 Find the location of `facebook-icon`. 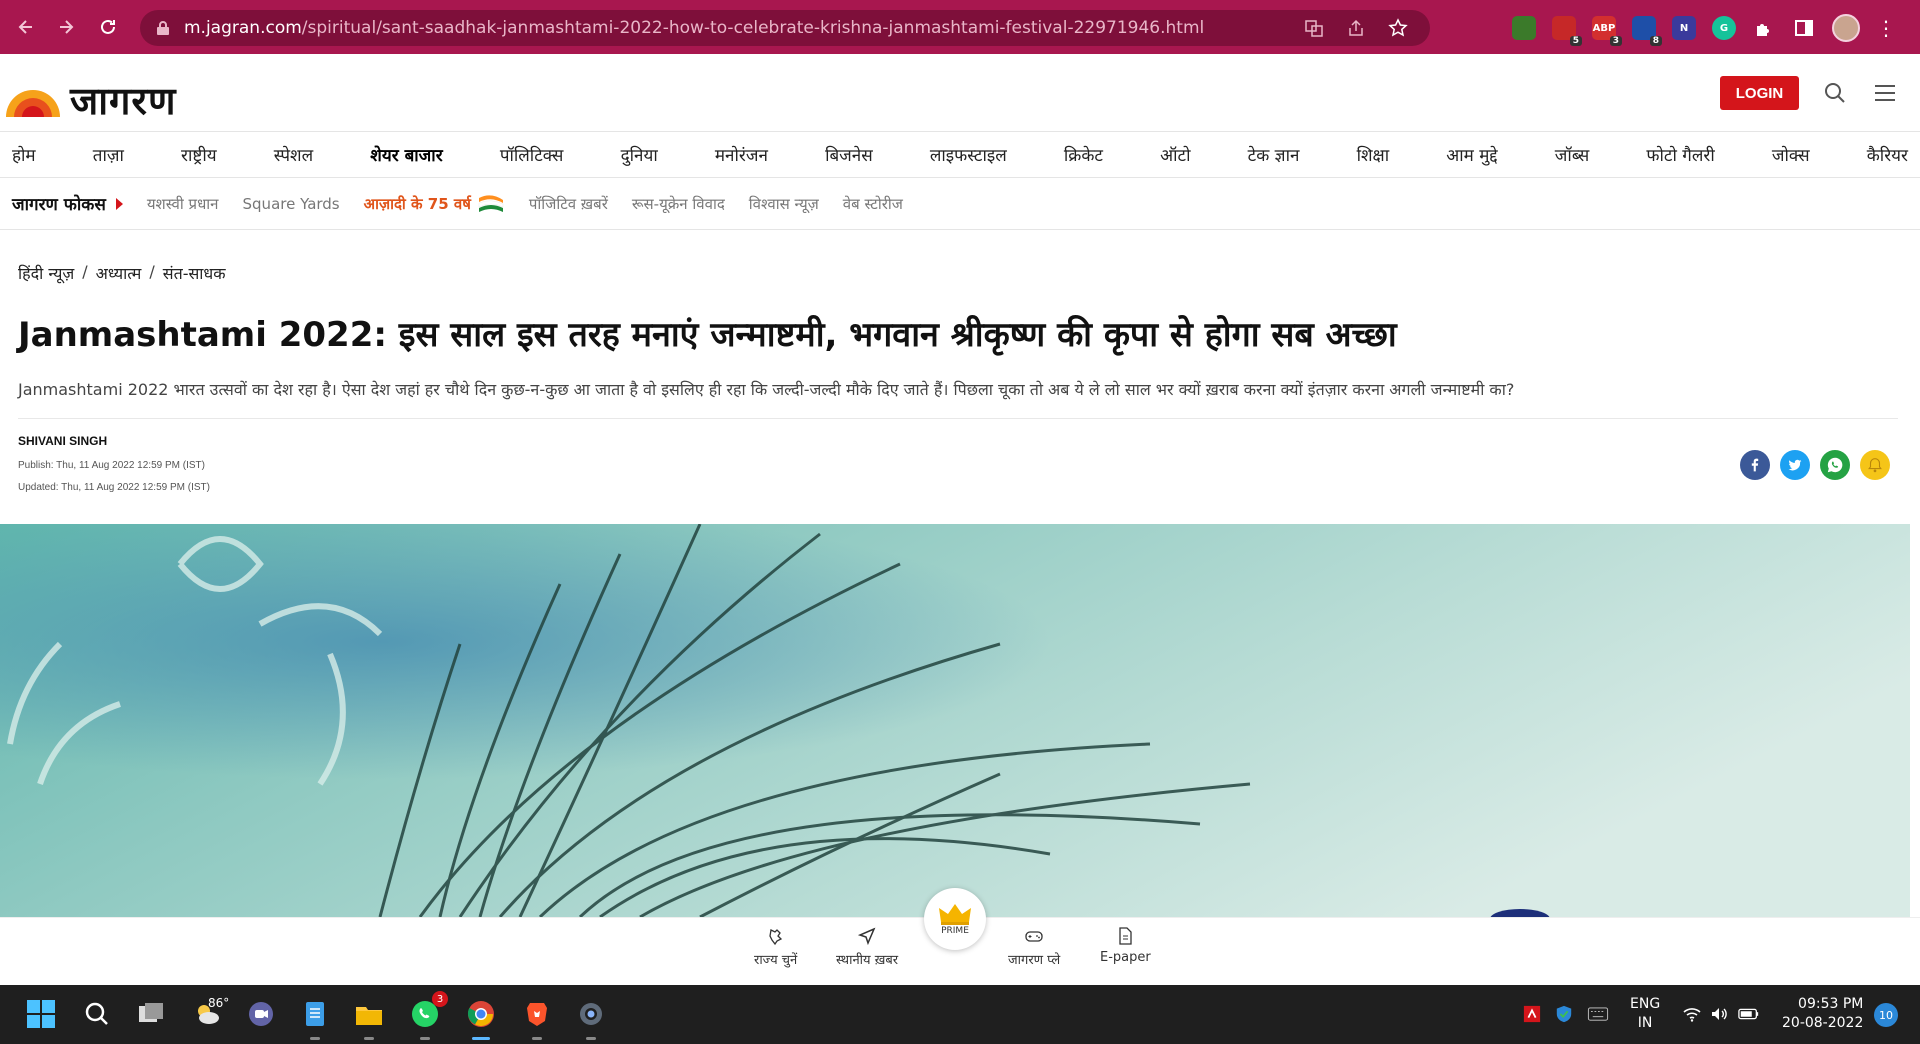

facebook-icon is located at coordinates (1755, 465).